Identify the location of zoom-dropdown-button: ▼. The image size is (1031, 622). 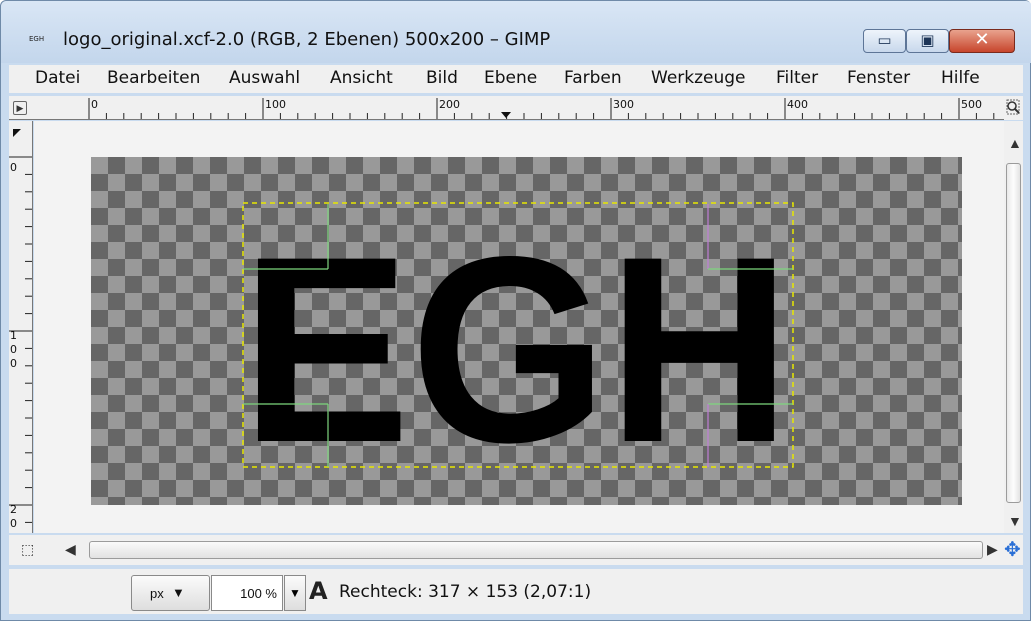
(295, 593).